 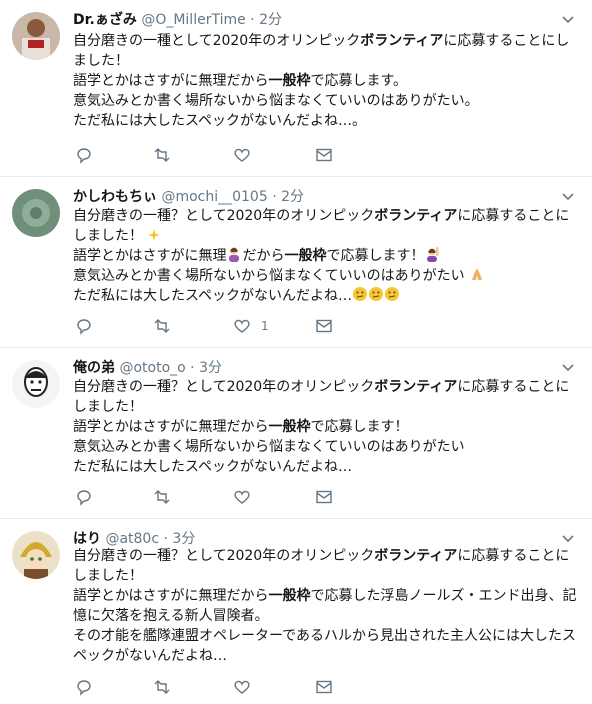 I want to click on user-handle: @O_MillerTime, so click(x=193, y=20).